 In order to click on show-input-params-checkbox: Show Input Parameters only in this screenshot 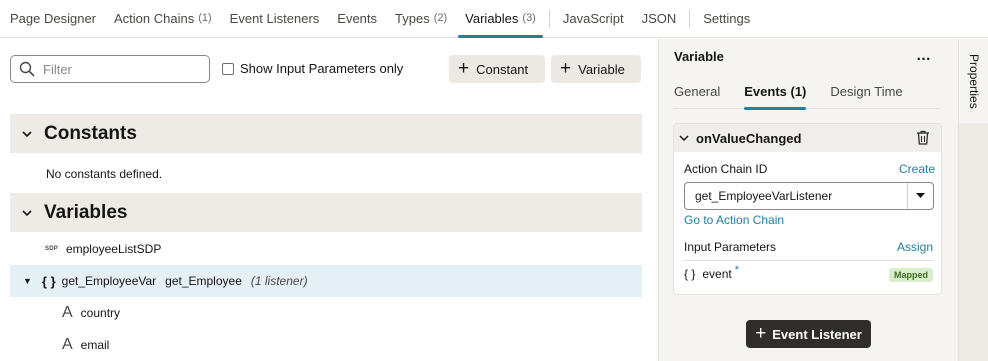, I will do `click(312, 68)`.